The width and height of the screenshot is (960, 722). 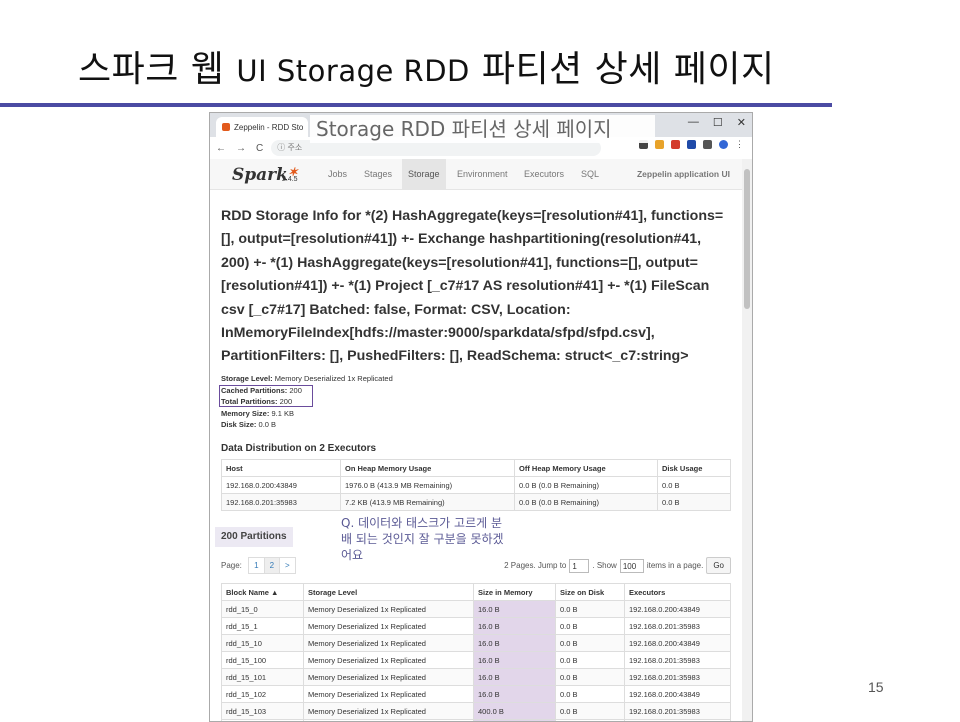 What do you see at coordinates (590, 592) in the screenshot?
I see `column-header-size-on-disk: Size on Disk` at bounding box center [590, 592].